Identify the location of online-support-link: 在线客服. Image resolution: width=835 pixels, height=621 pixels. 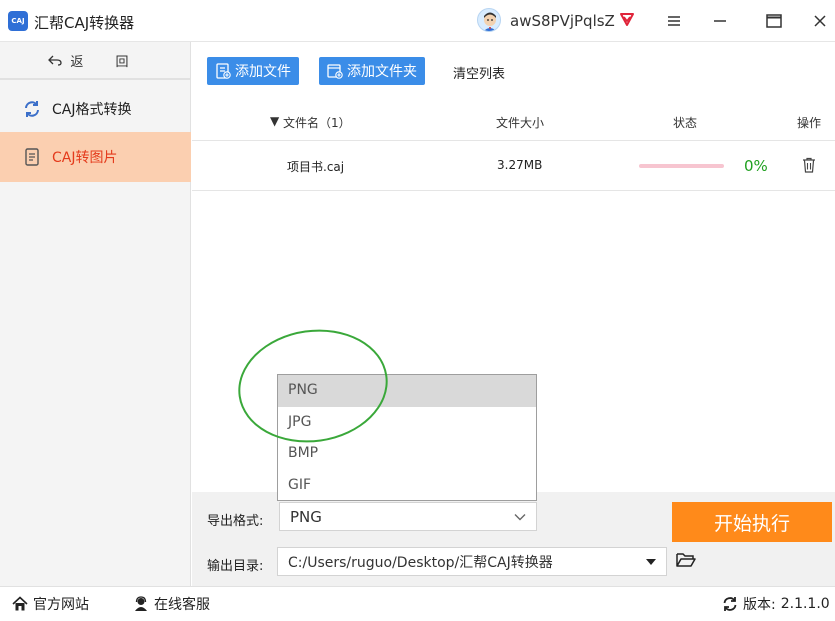
(171, 604).